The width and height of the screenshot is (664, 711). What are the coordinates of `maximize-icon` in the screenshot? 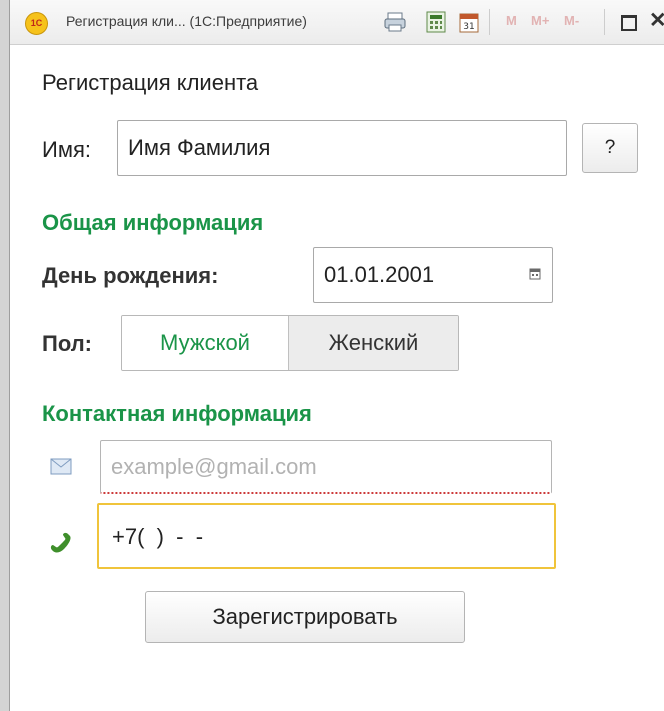 It's located at (629, 23).